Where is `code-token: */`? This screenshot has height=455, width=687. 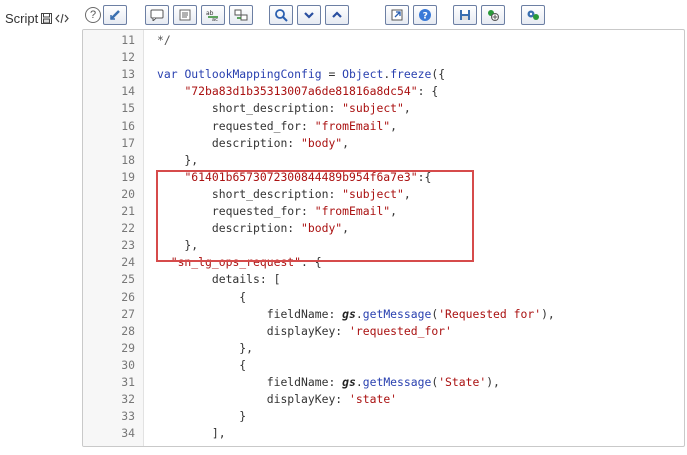
code-token: */ is located at coordinates (164, 40).